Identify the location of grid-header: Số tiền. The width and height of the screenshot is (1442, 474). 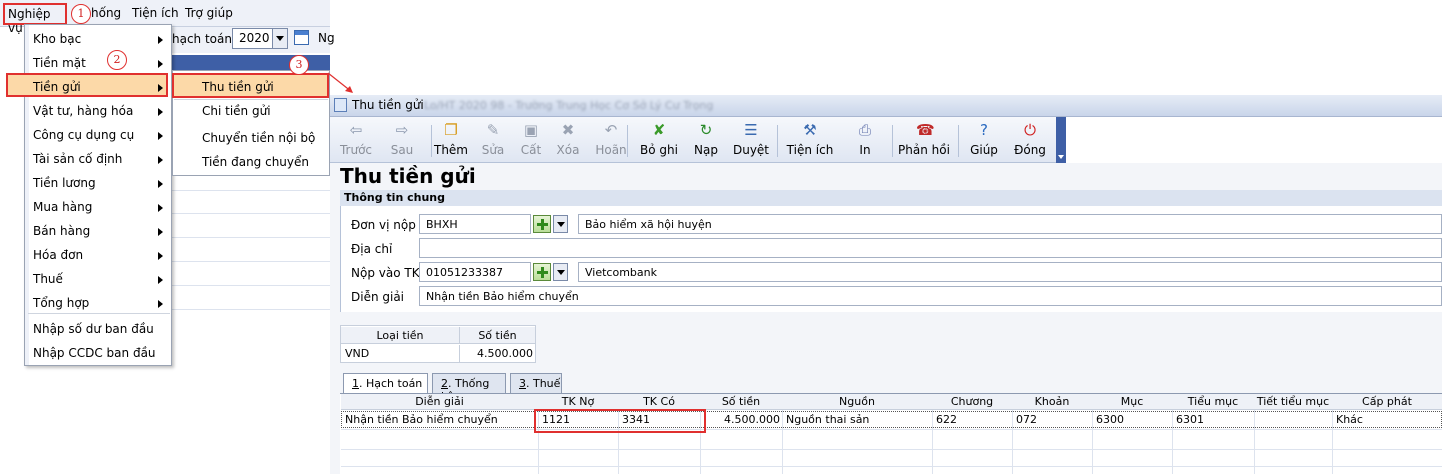
(741, 401).